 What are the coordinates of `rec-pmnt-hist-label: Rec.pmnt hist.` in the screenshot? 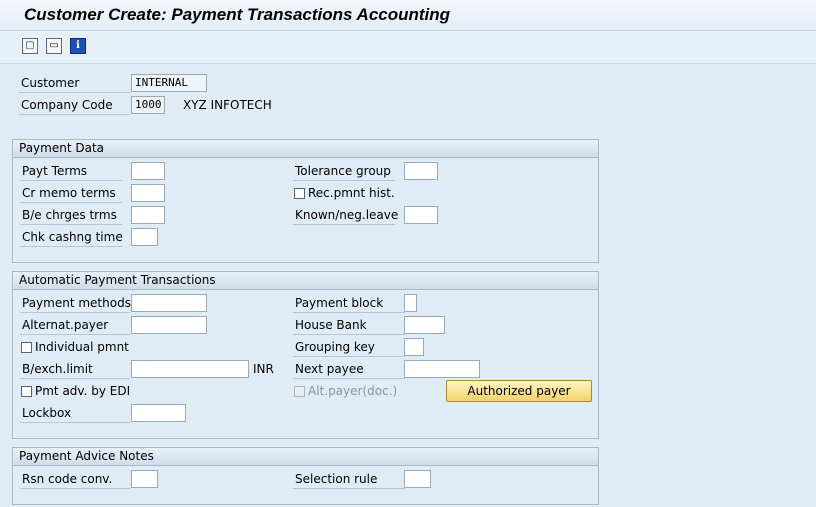 It's located at (351, 193).